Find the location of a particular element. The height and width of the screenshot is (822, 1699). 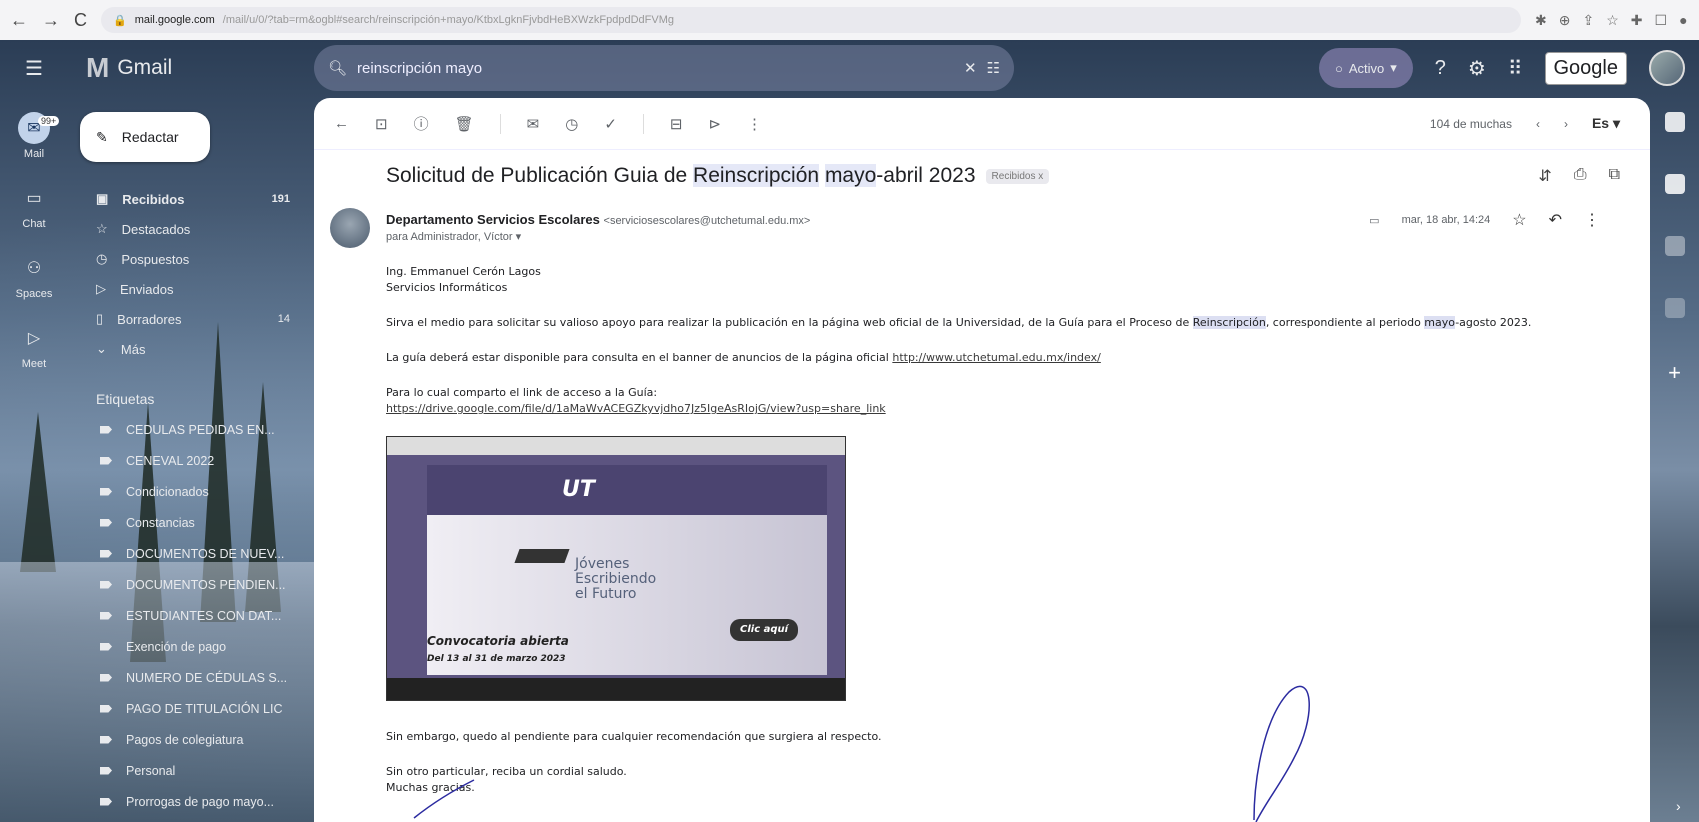

apps-grid-icon: ⠿ is located at coordinates (1515, 68).